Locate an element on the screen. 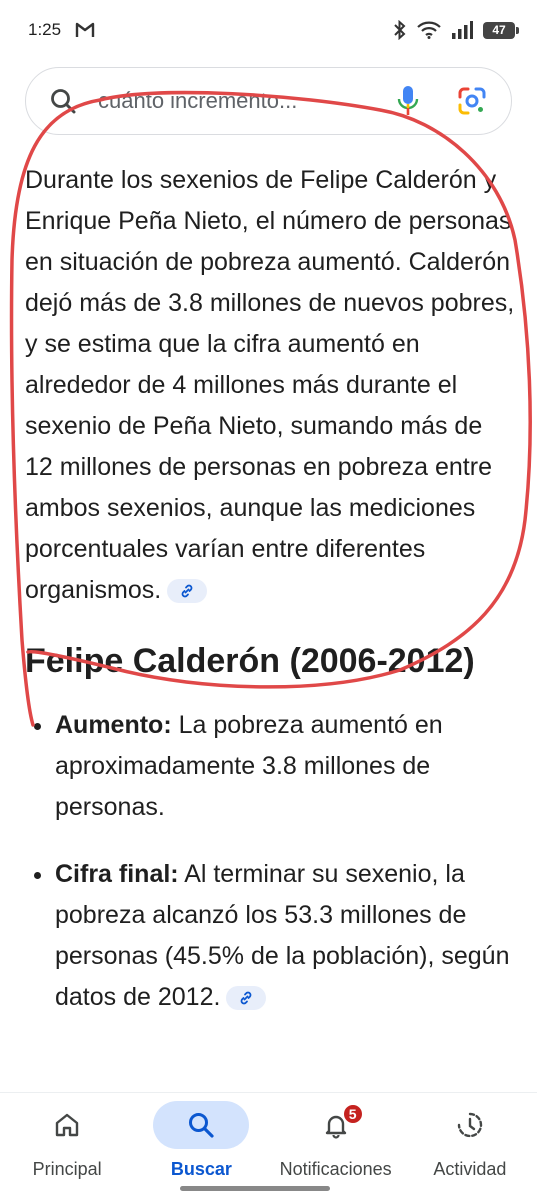 This screenshot has width=537, height=1200. nav-item-notificaciones: 5 Notificaciones is located at coordinates (336, 1136).